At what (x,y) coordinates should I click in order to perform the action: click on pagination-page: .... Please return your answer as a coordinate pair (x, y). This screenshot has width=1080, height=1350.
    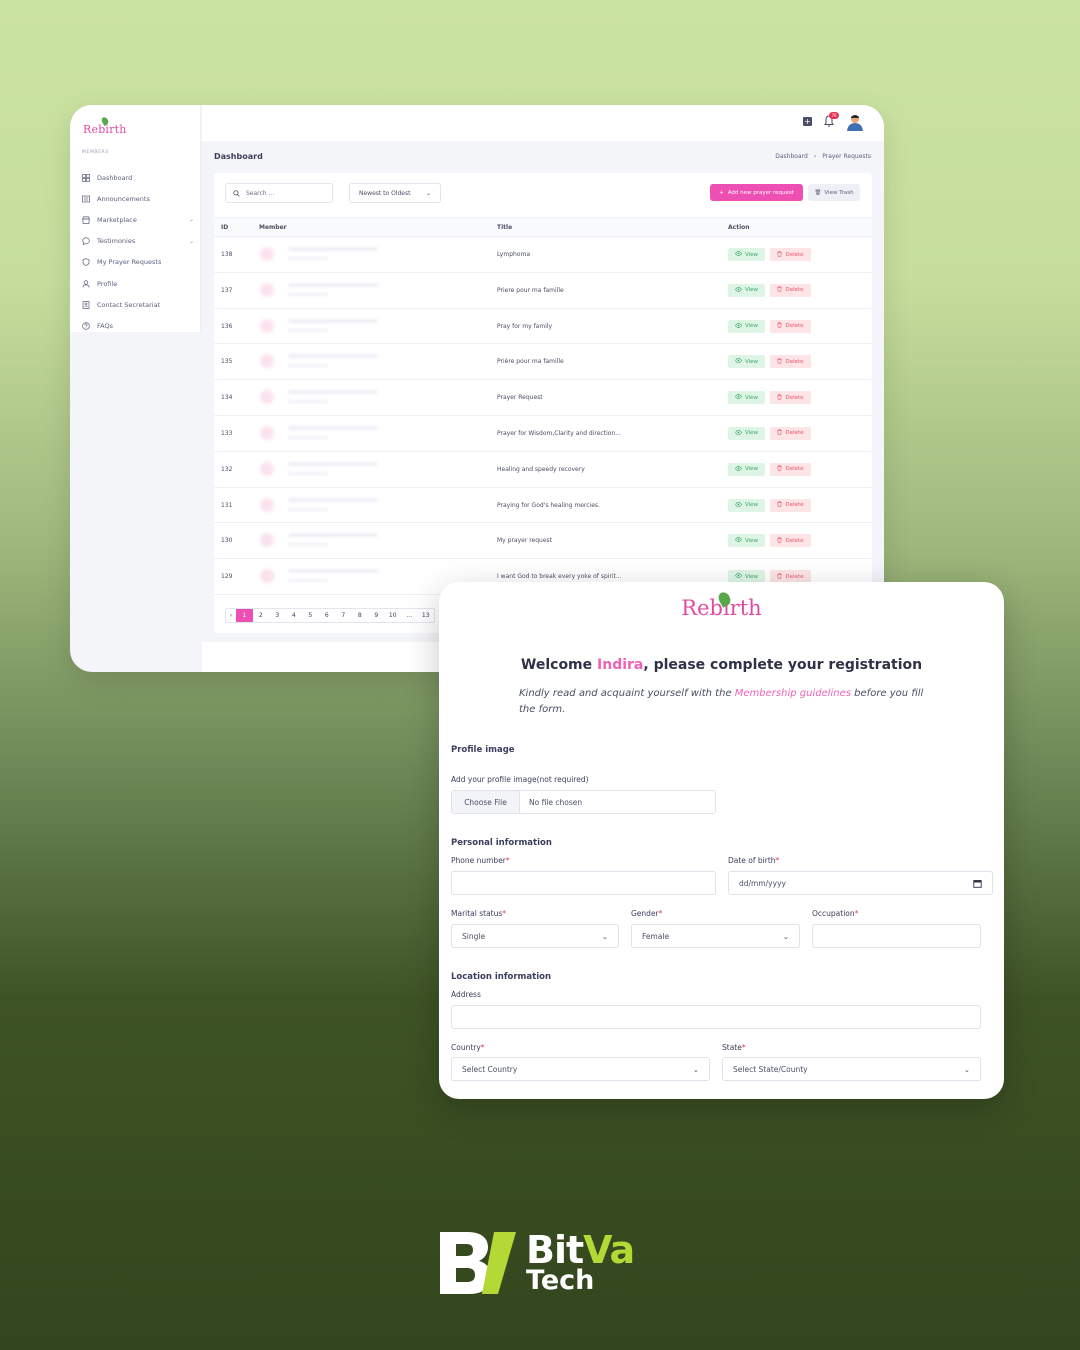
    Looking at the image, I should click on (409, 615).